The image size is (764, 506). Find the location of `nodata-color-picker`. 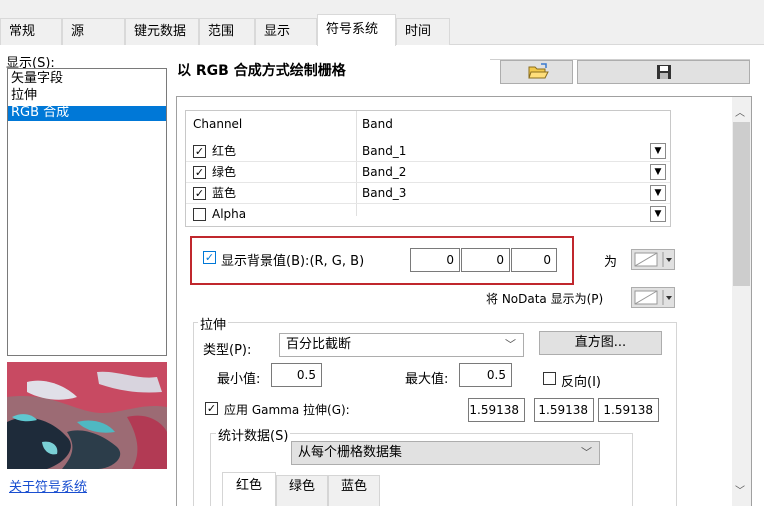

nodata-color-picker is located at coordinates (653, 297).